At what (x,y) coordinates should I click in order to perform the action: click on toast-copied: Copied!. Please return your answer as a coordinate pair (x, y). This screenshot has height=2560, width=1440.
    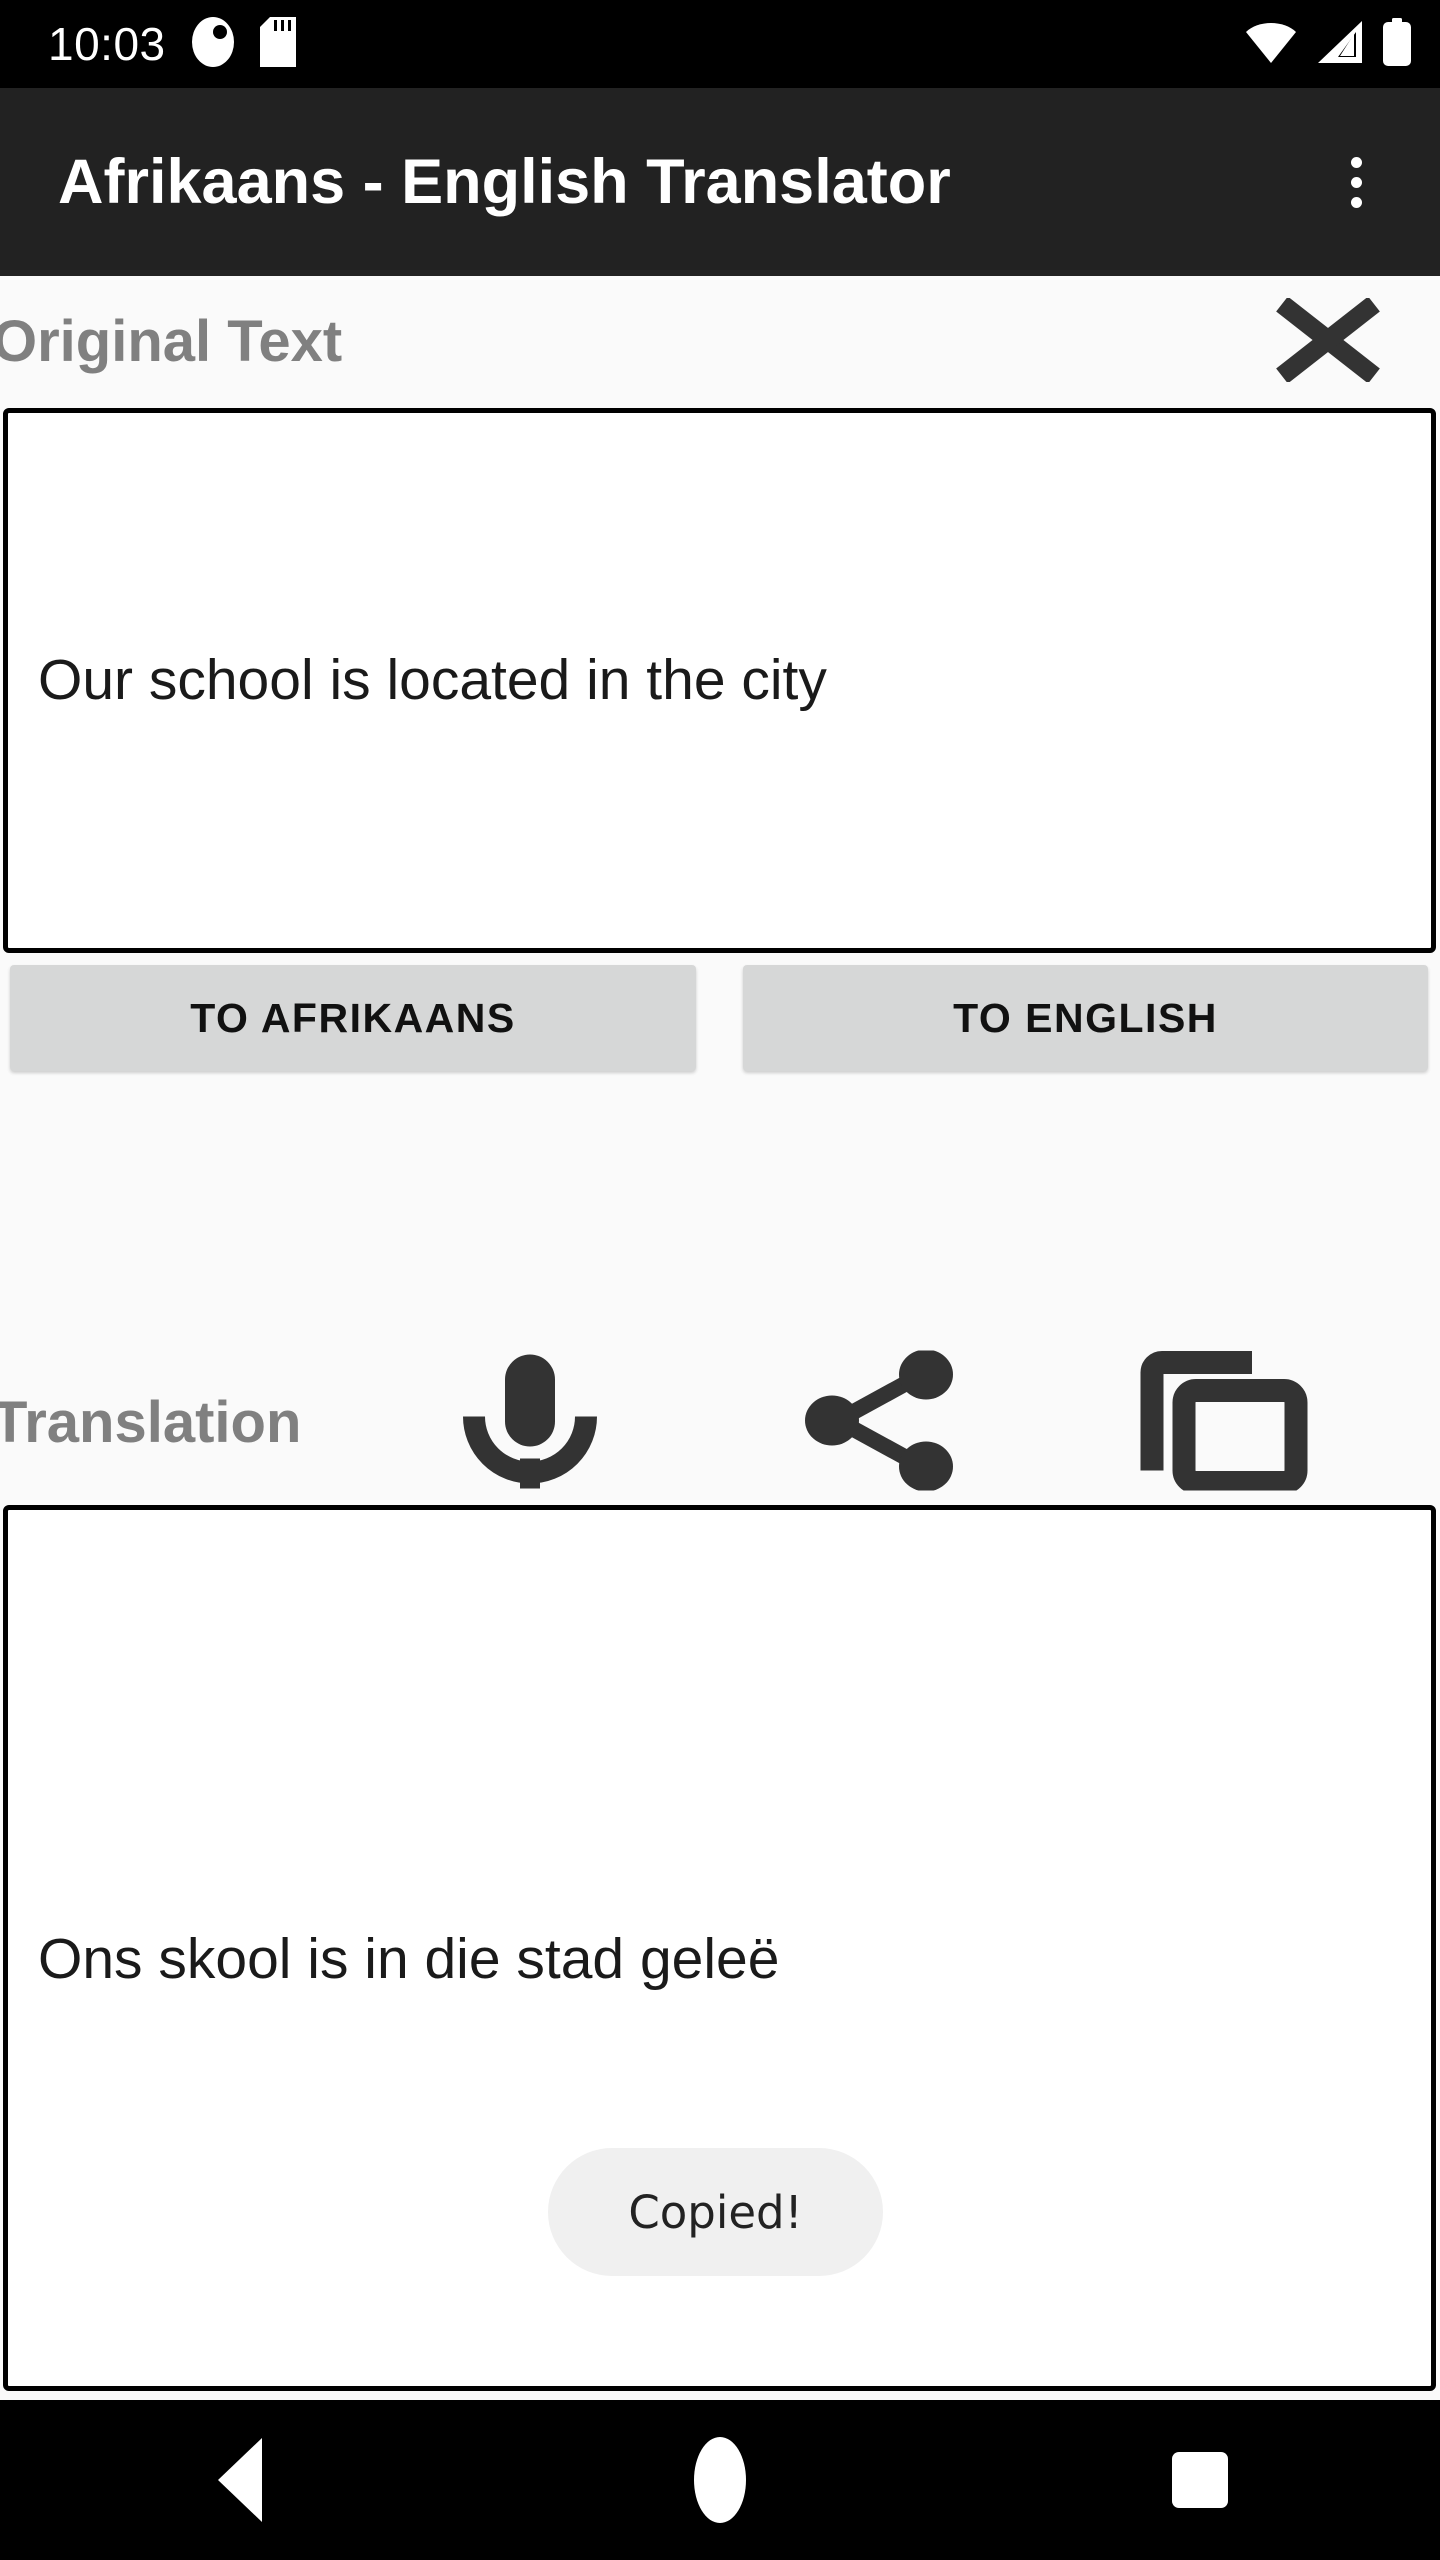
    Looking at the image, I should click on (715, 2212).